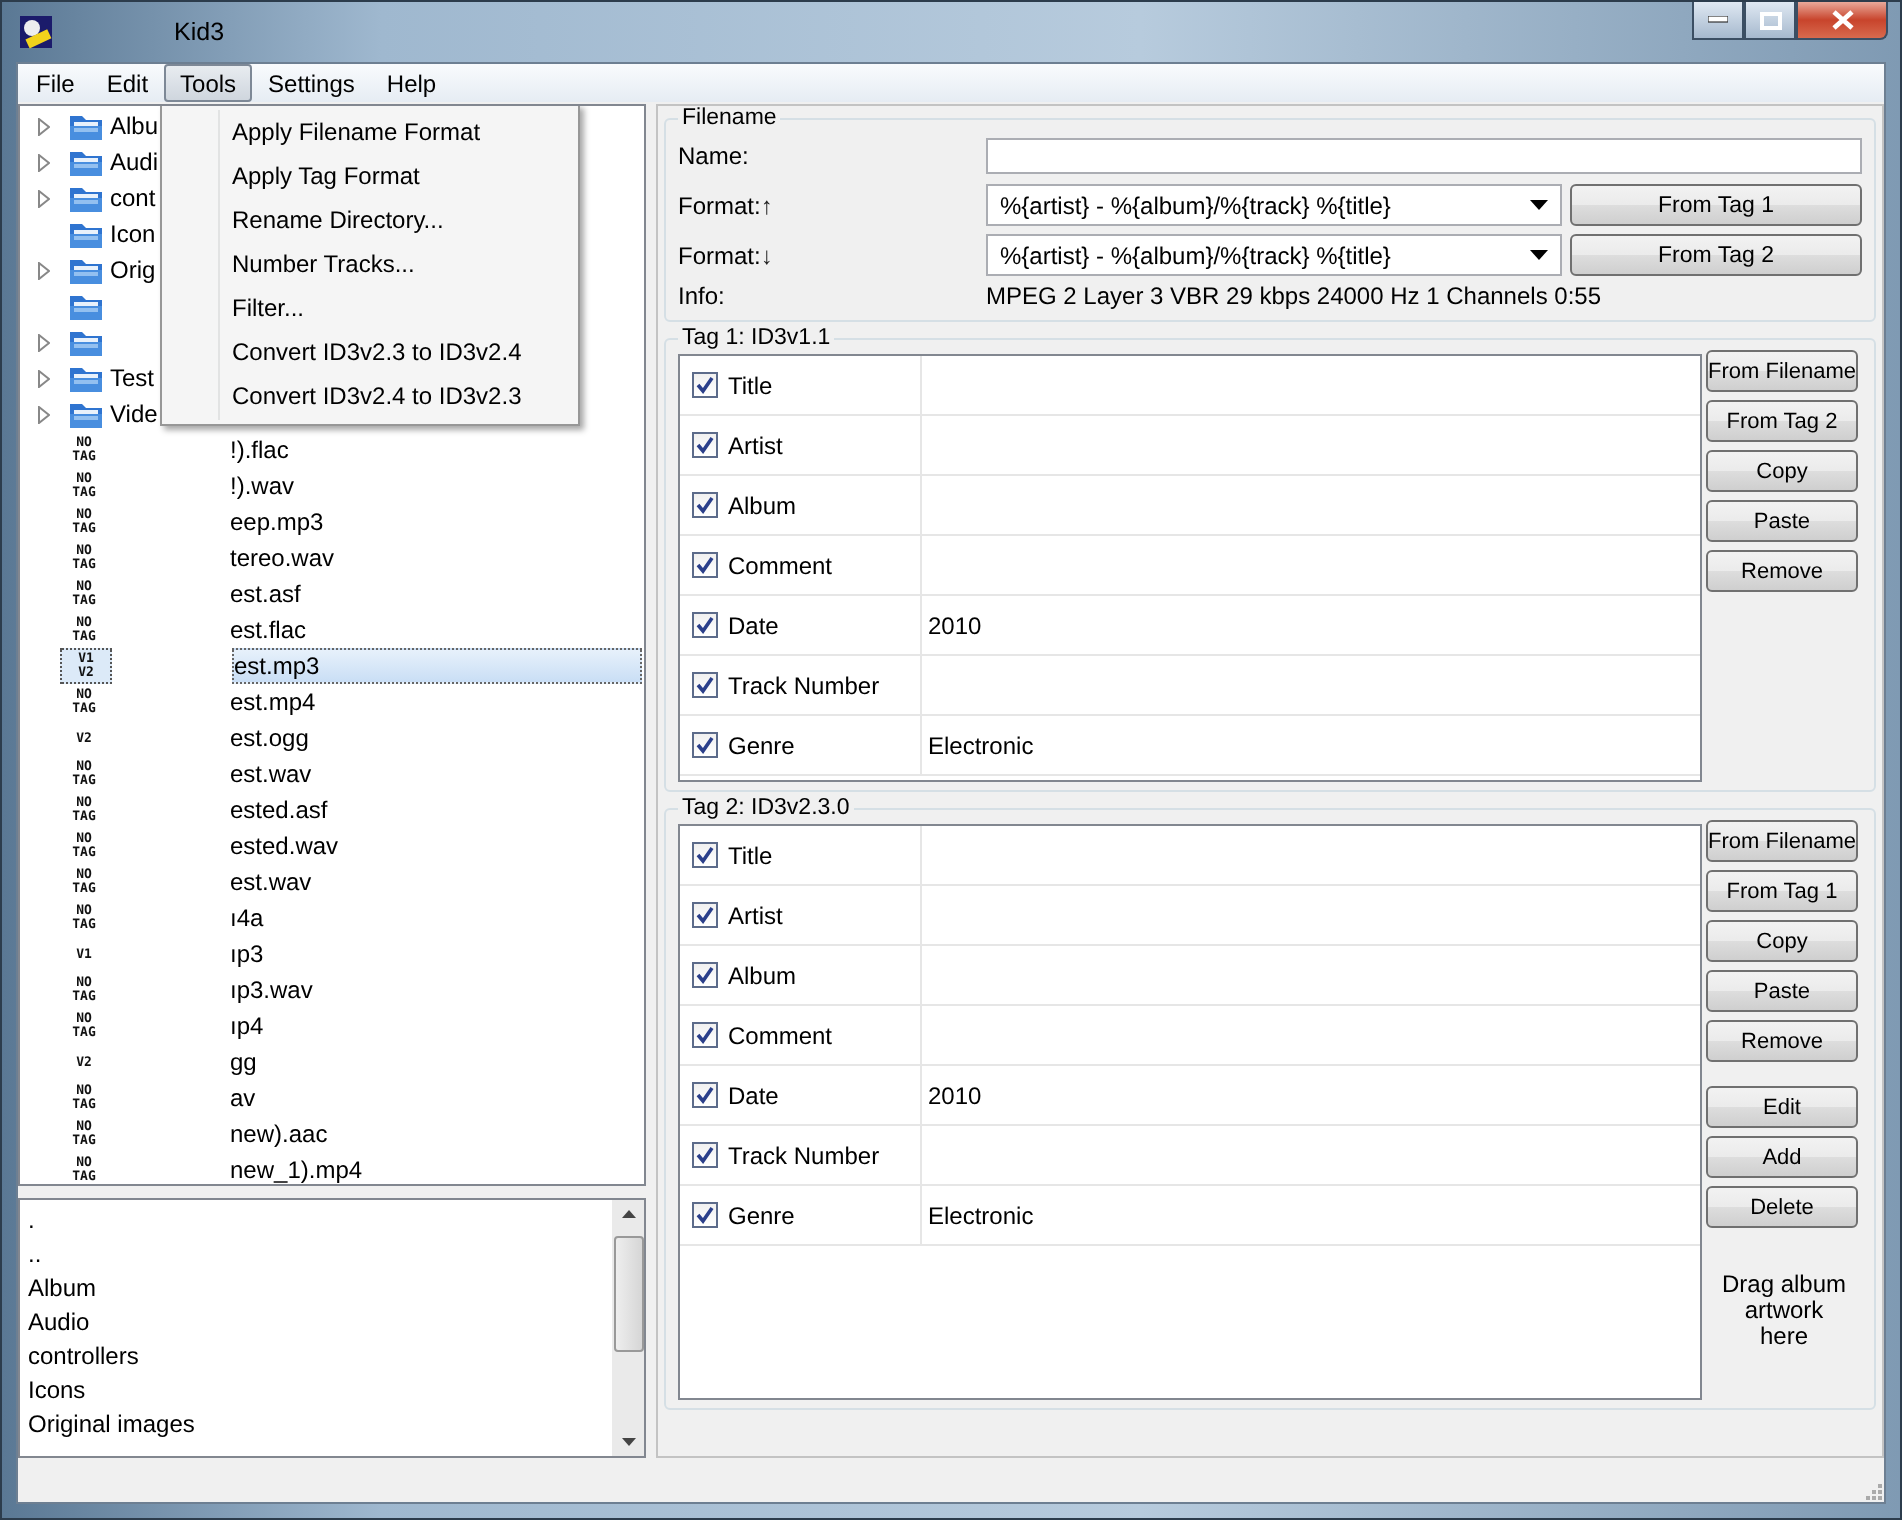  Describe the element at coordinates (127, 83) in the screenshot. I see `menu-item: Edit` at that location.